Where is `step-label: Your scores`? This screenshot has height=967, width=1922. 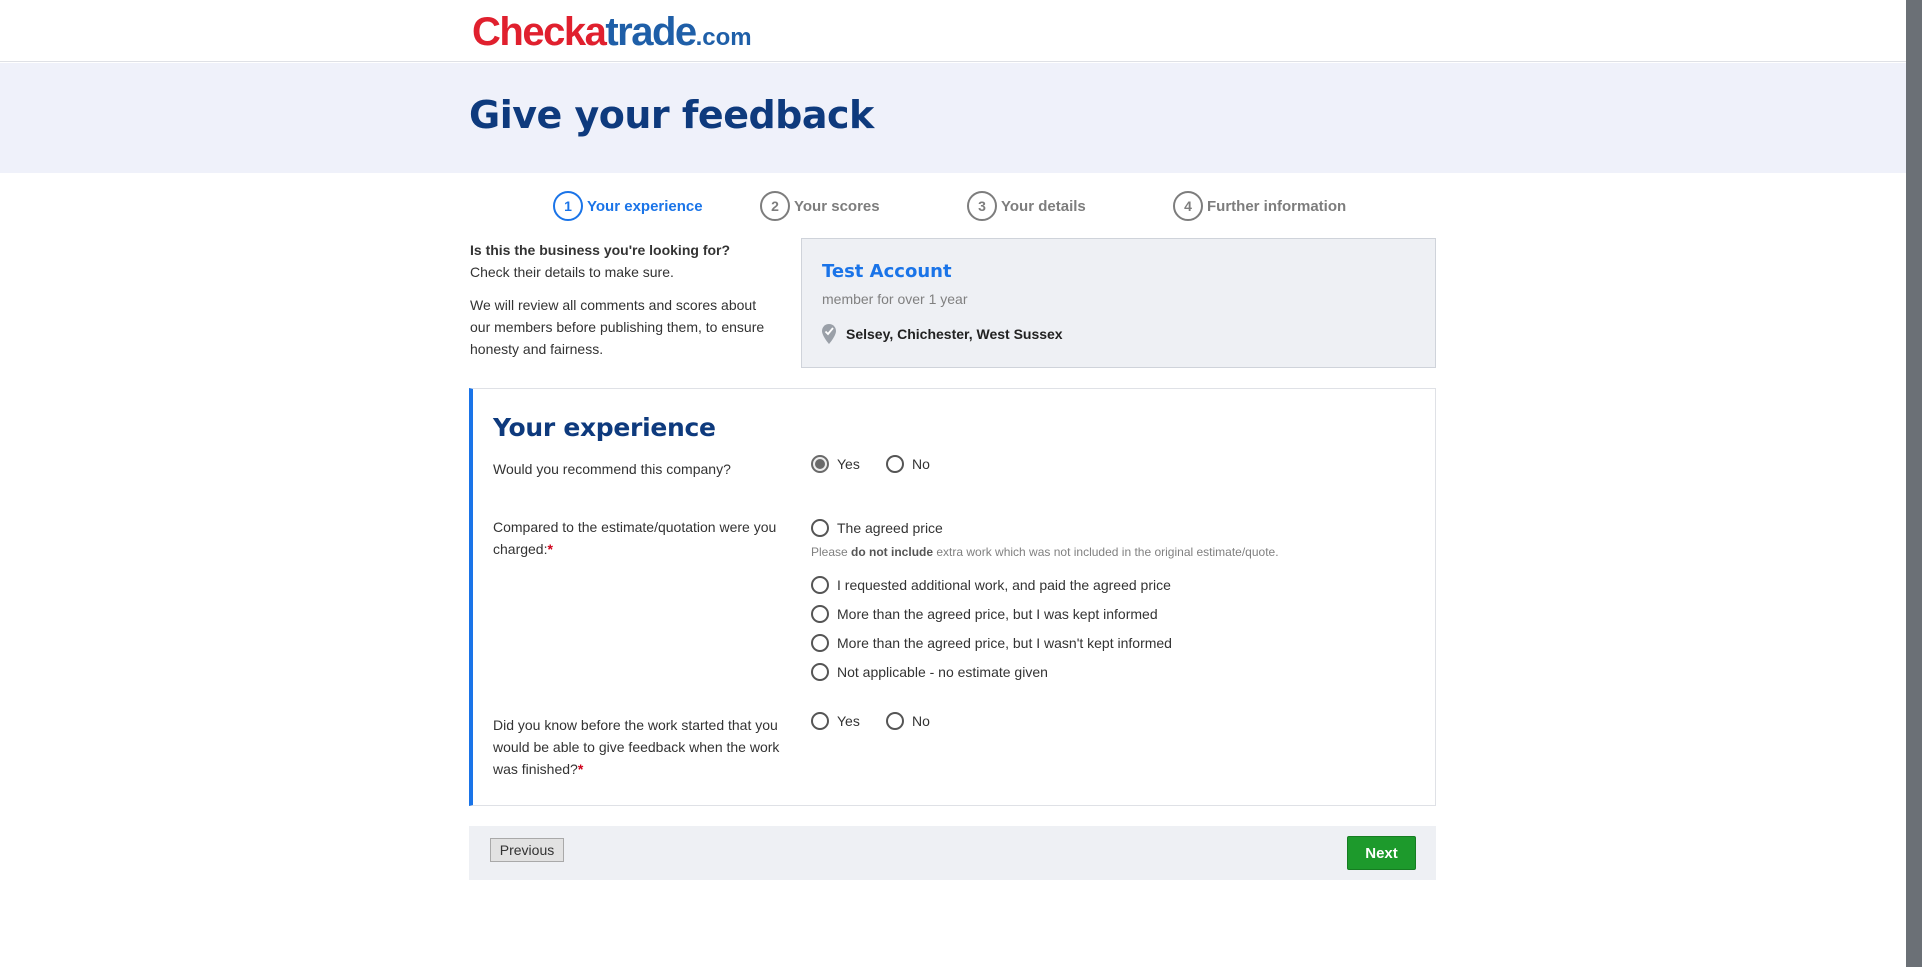 step-label: Your scores is located at coordinates (837, 206).